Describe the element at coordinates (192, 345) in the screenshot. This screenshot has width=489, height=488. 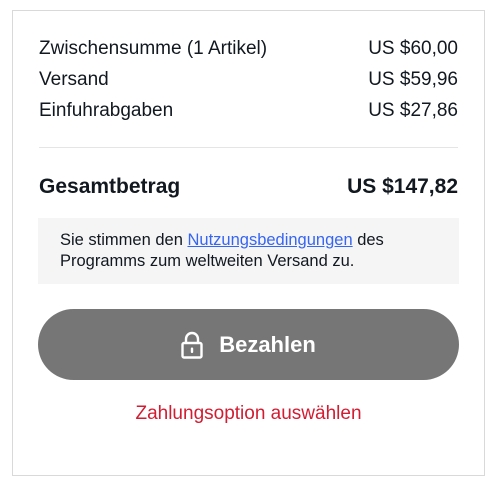
I see `lock-icon` at that location.